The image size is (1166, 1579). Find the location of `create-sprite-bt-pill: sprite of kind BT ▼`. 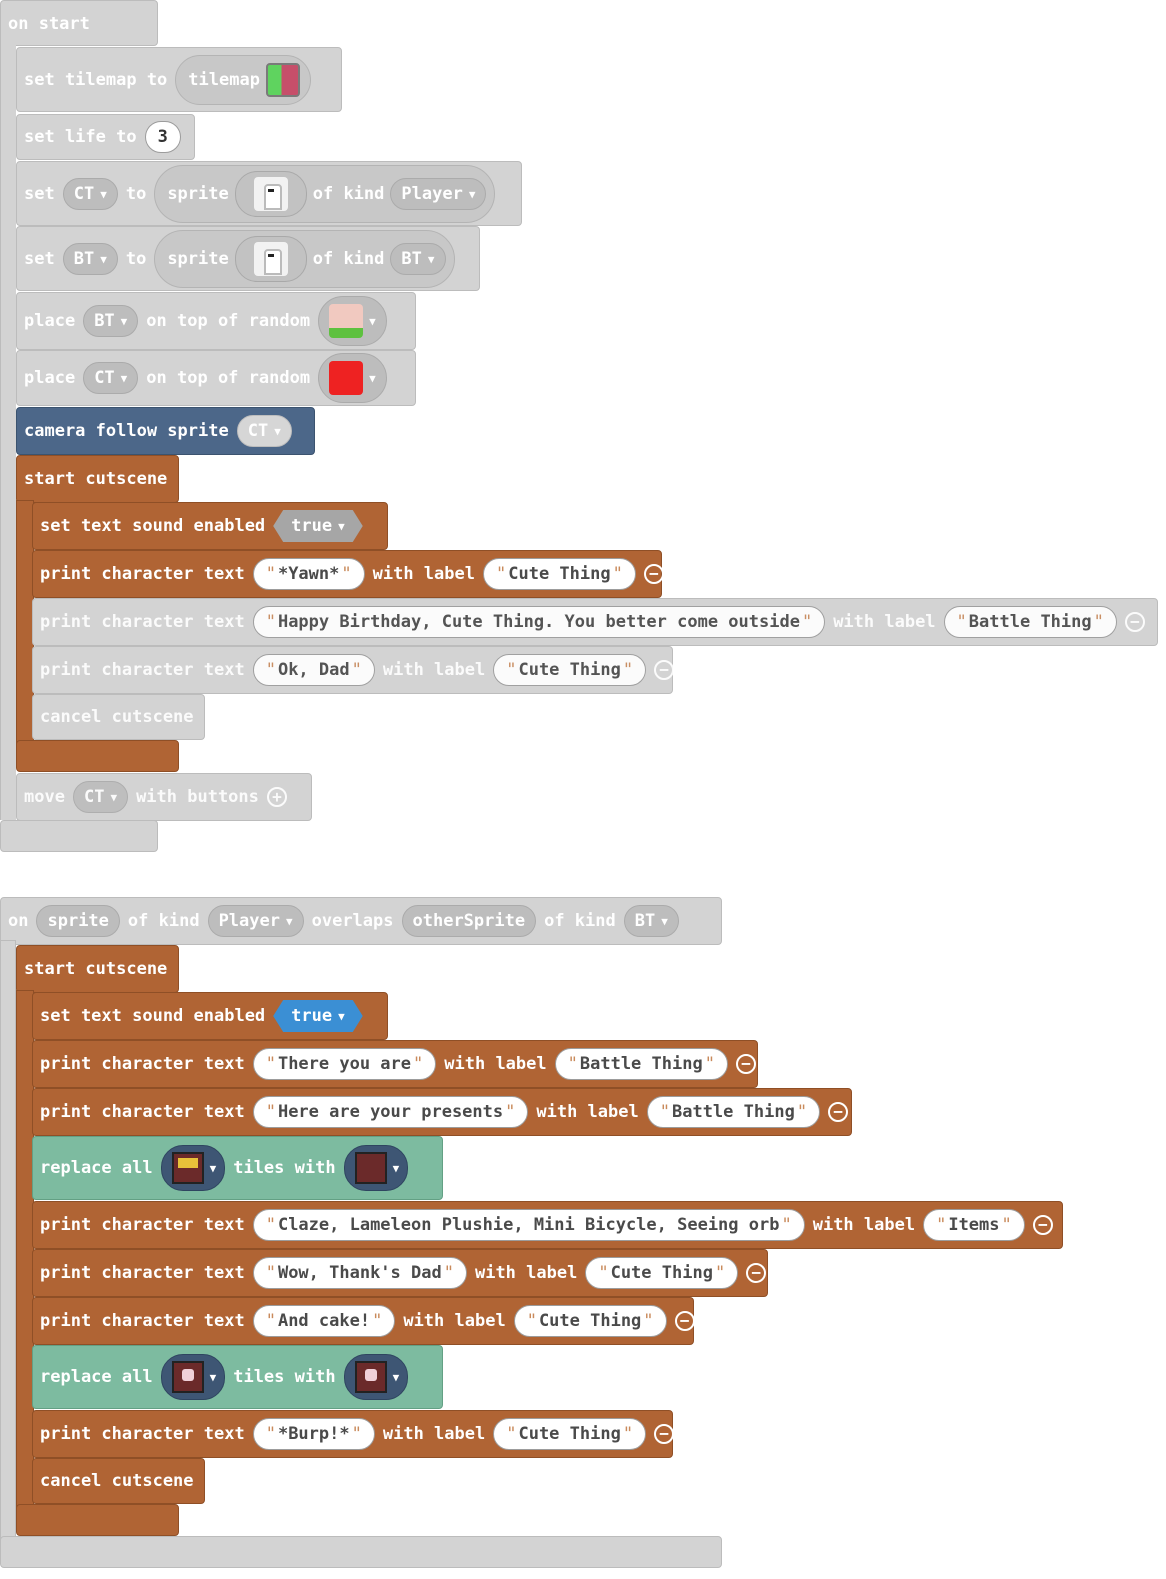

create-sprite-bt-pill: sprite of kind BT ▼ is located at coordinates (304, 259).